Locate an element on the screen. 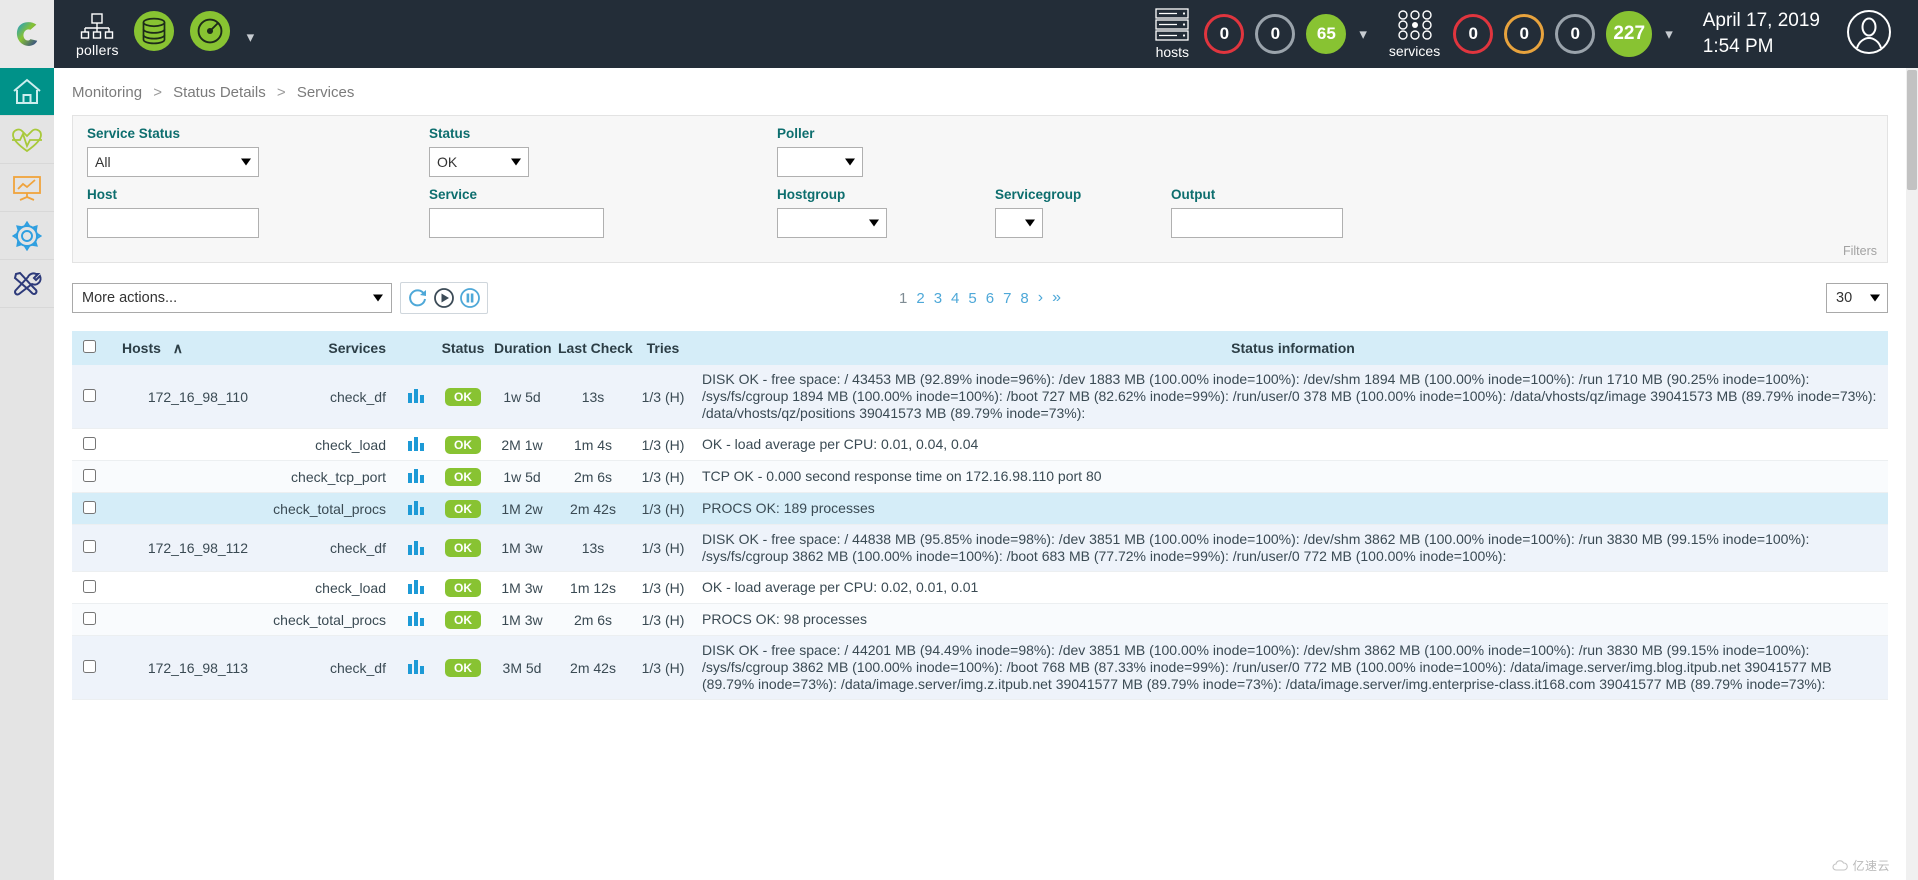 Image resolution: width=1918 pixels, height=880 pixels. refresh-icon is located at coordinates (418, 298).